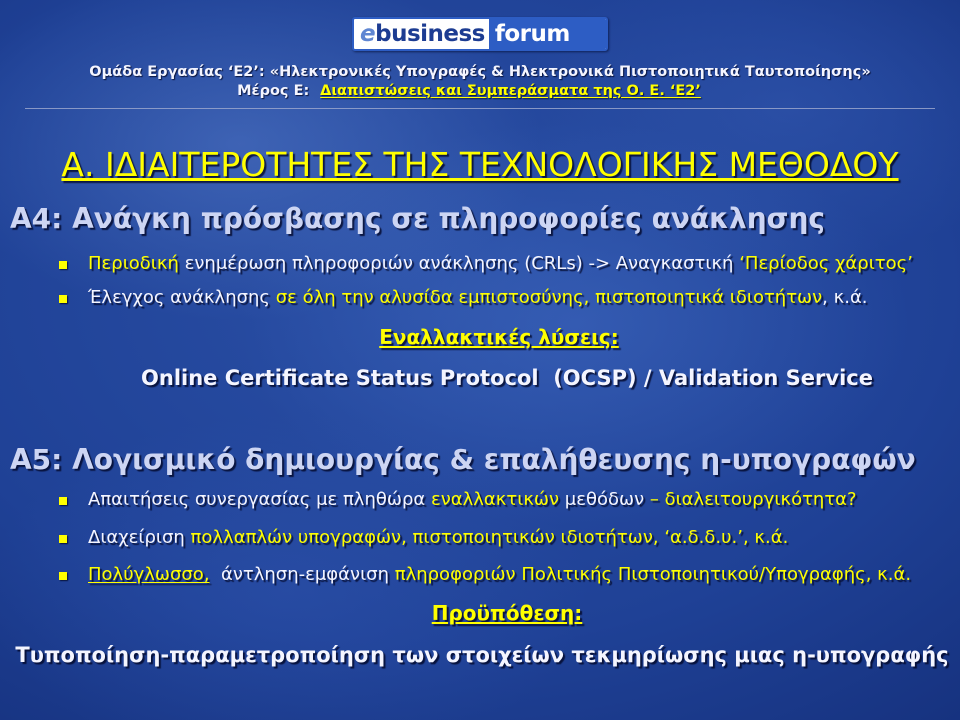  What do you see at coordinates (368, 34) in the screenshot?
I see `logo-text-e: e` at bounding box center [368, 34].